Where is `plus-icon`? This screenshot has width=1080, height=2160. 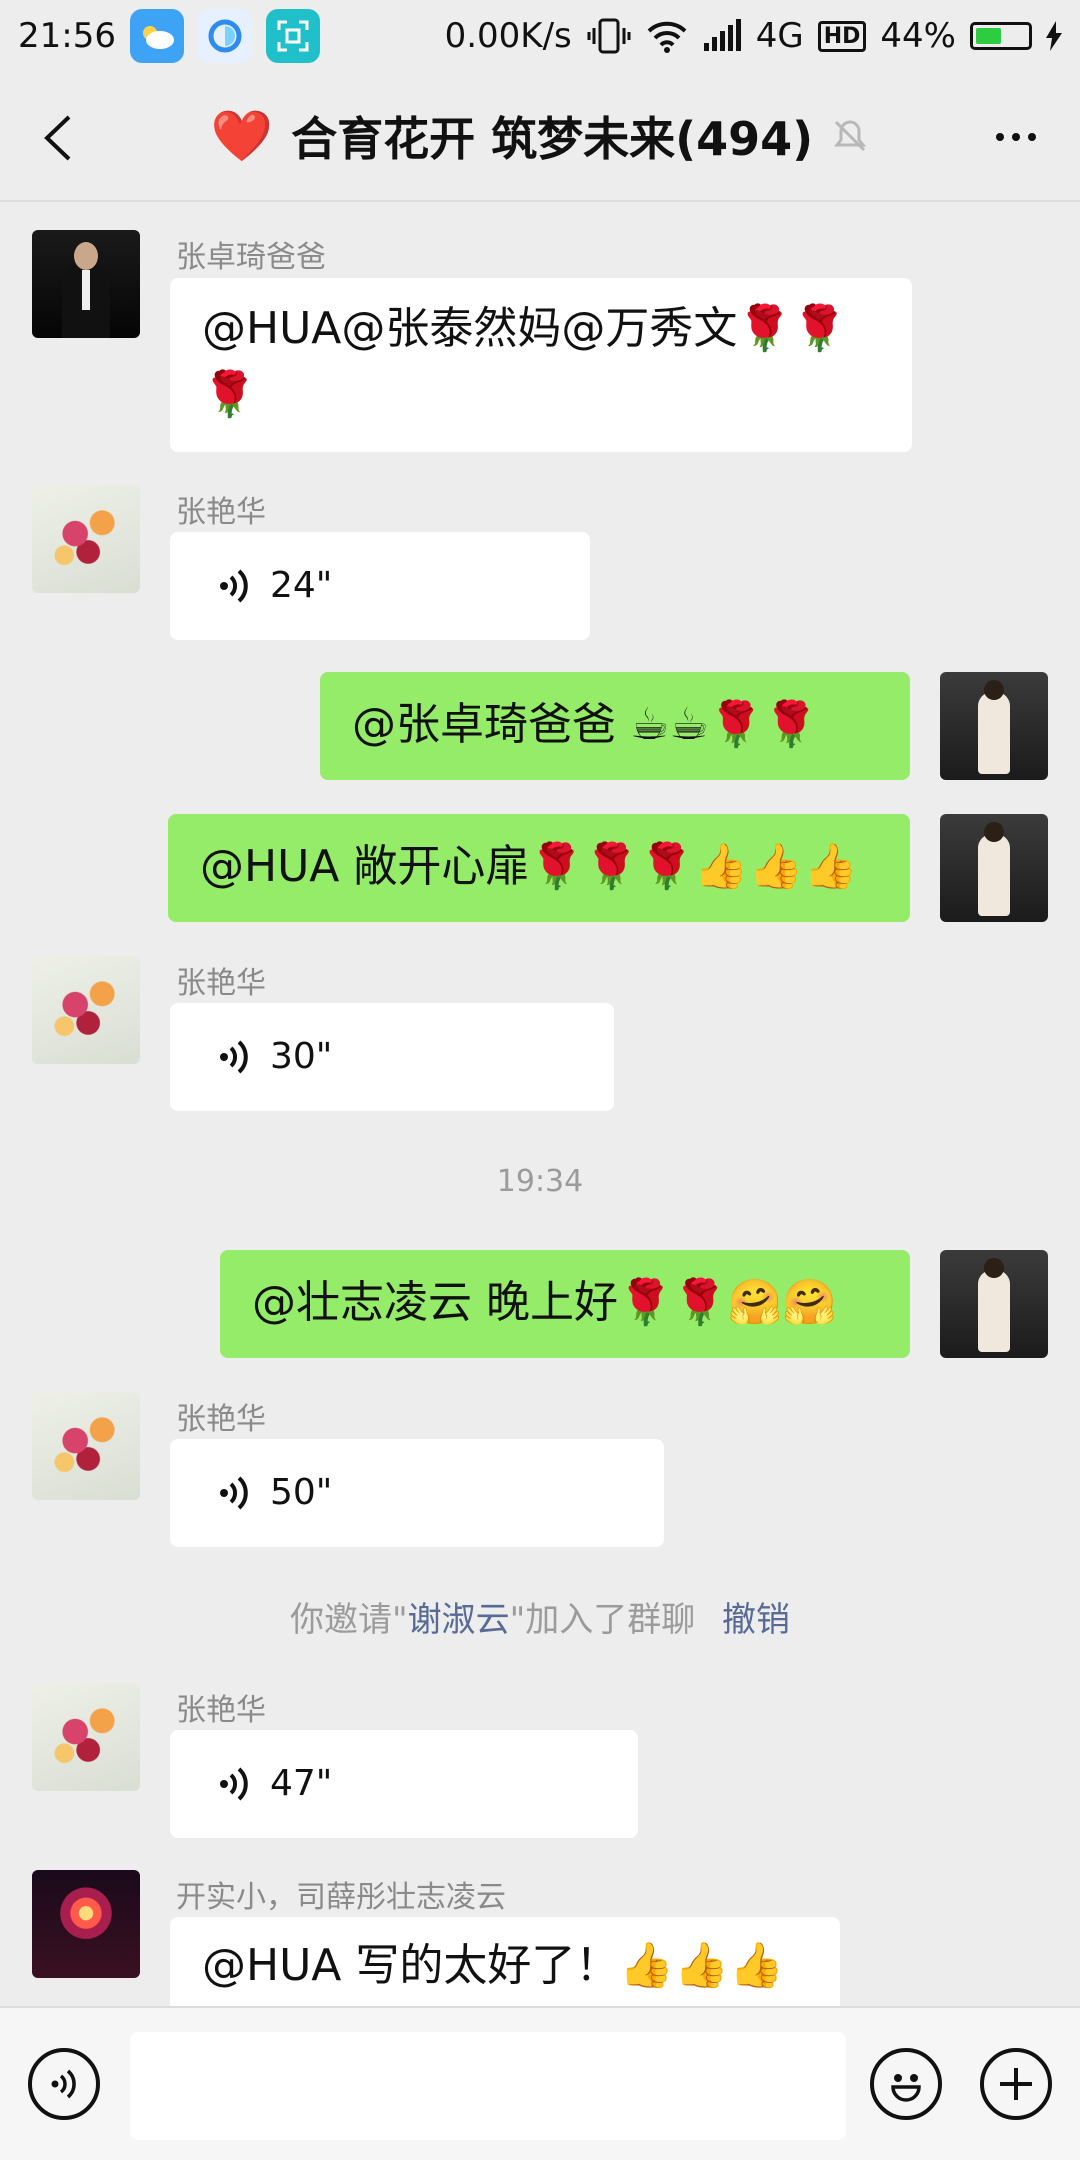
plus-icon is located at coordinates (1016, 2084).